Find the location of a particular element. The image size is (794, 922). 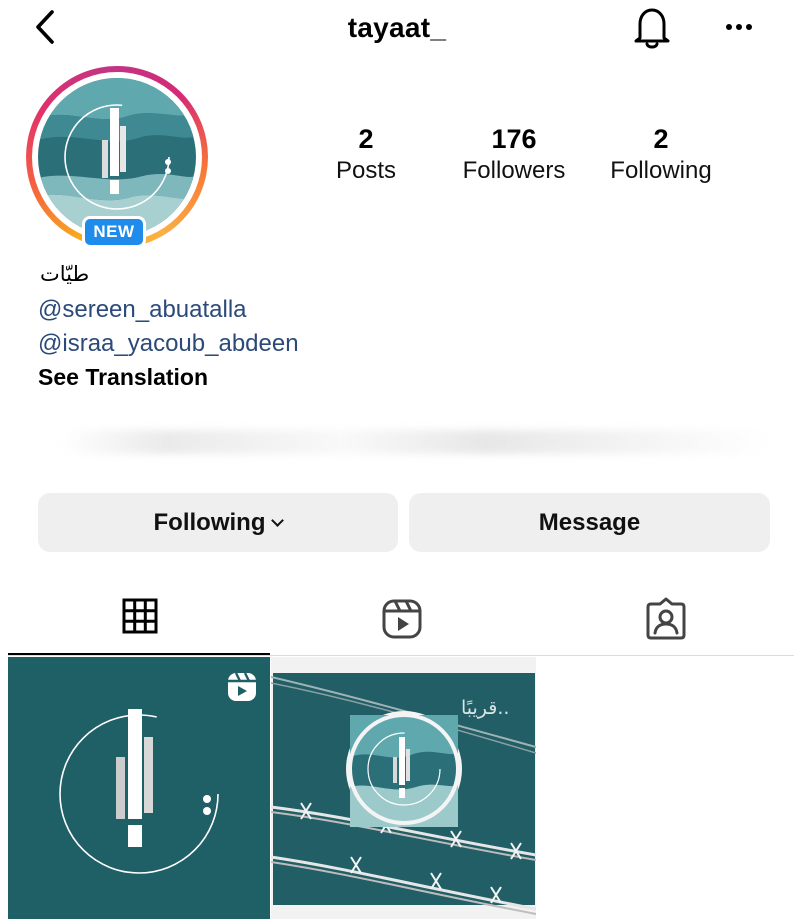

message-button-label: Message is located at coordinates (589, 522).